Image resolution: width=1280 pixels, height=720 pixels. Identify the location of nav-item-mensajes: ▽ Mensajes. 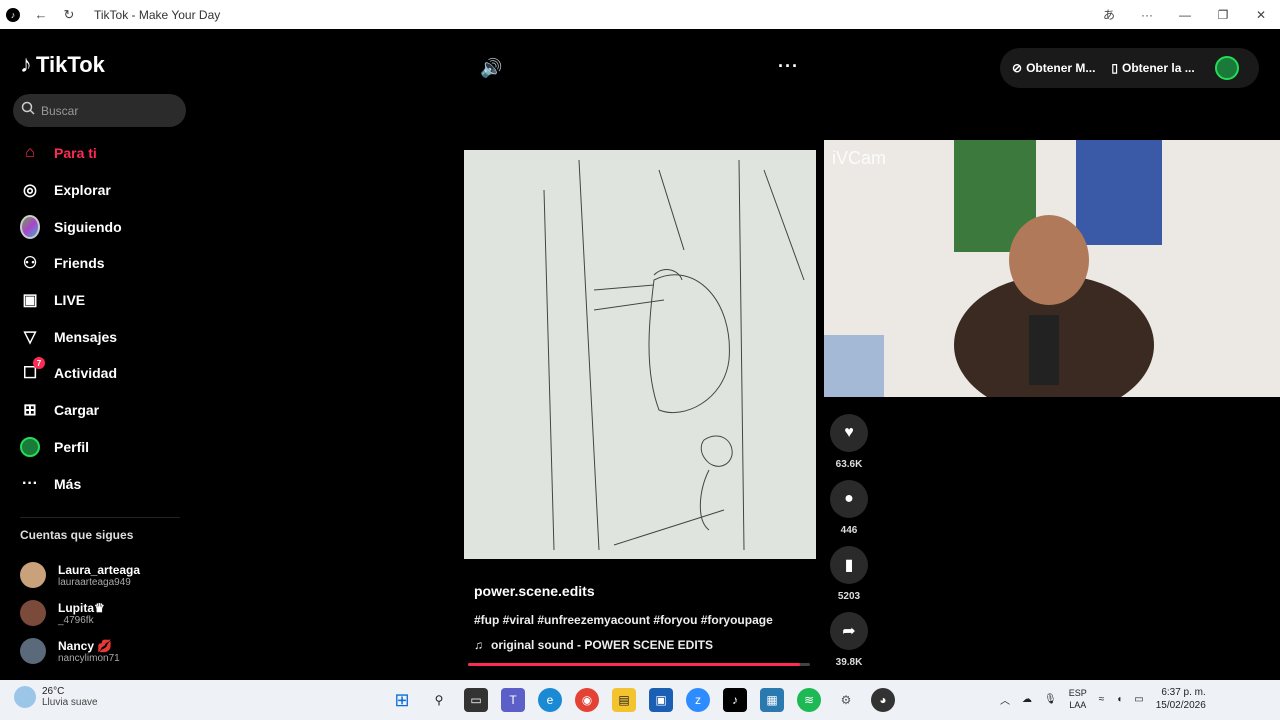
(100, 336).